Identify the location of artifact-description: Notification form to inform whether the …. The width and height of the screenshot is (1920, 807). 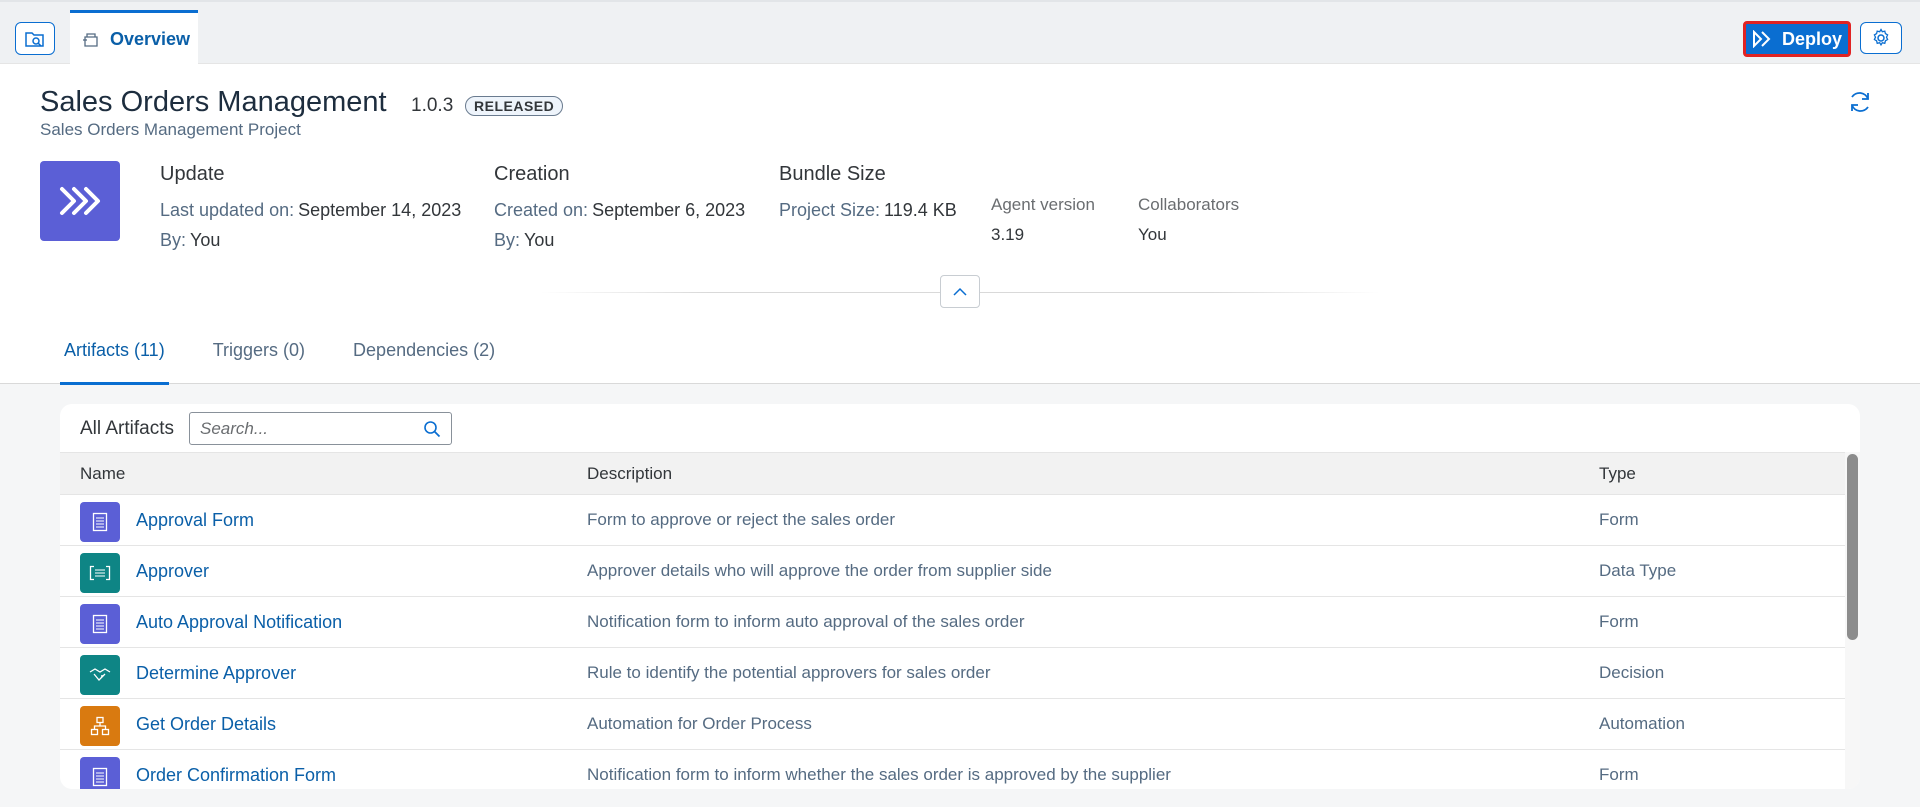
(879, 774).